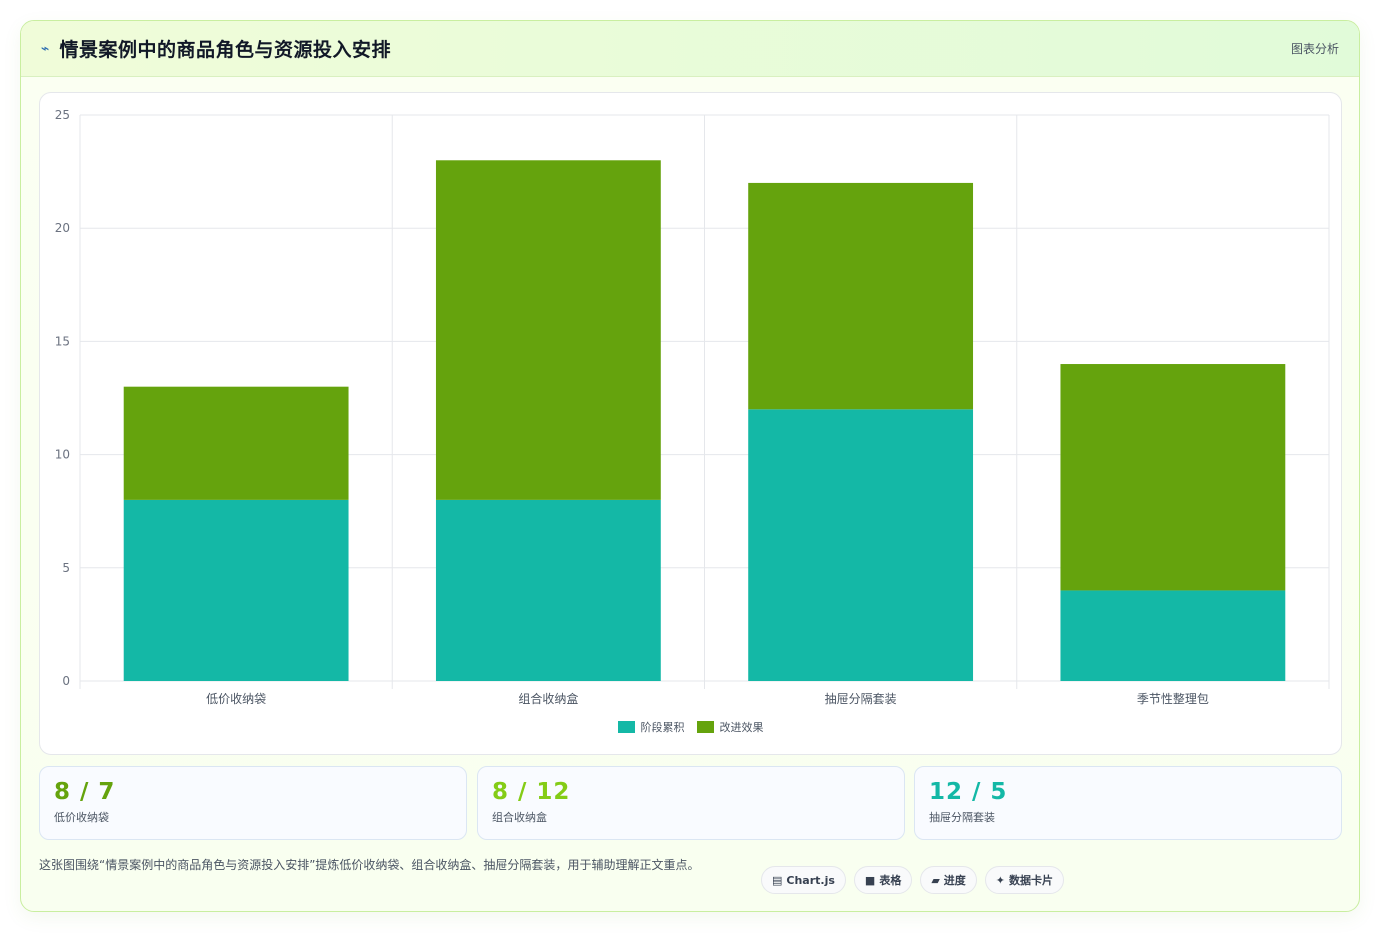  I want to click on stat-cards: 8 / 7 低价收纳袋 8 / 12 组合收纳盒 12 / 5 抽屉分隔套装, so click(690, 803).